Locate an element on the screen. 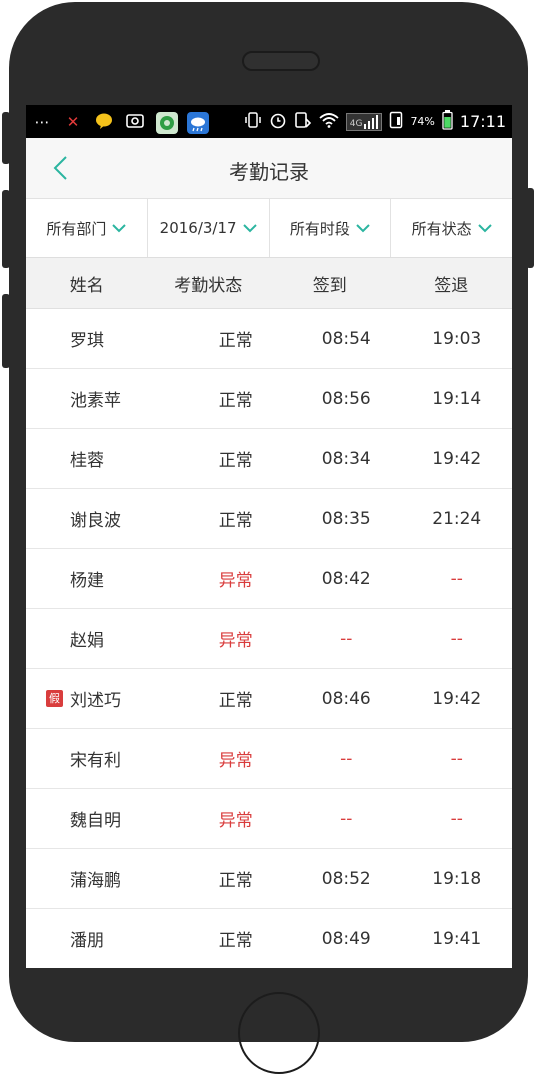  network-type: 4G is located at coordinates (356, 123).